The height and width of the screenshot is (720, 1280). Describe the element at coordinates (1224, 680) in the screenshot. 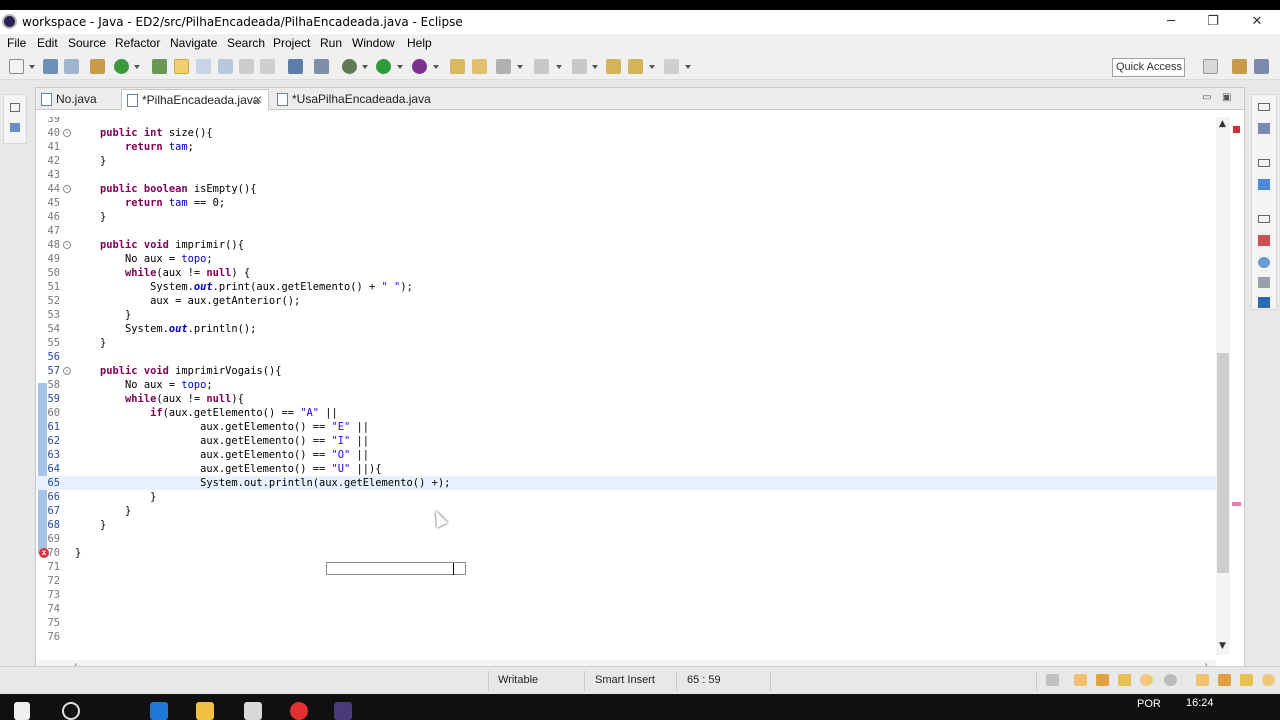

I see `data-source-icon` at that location.